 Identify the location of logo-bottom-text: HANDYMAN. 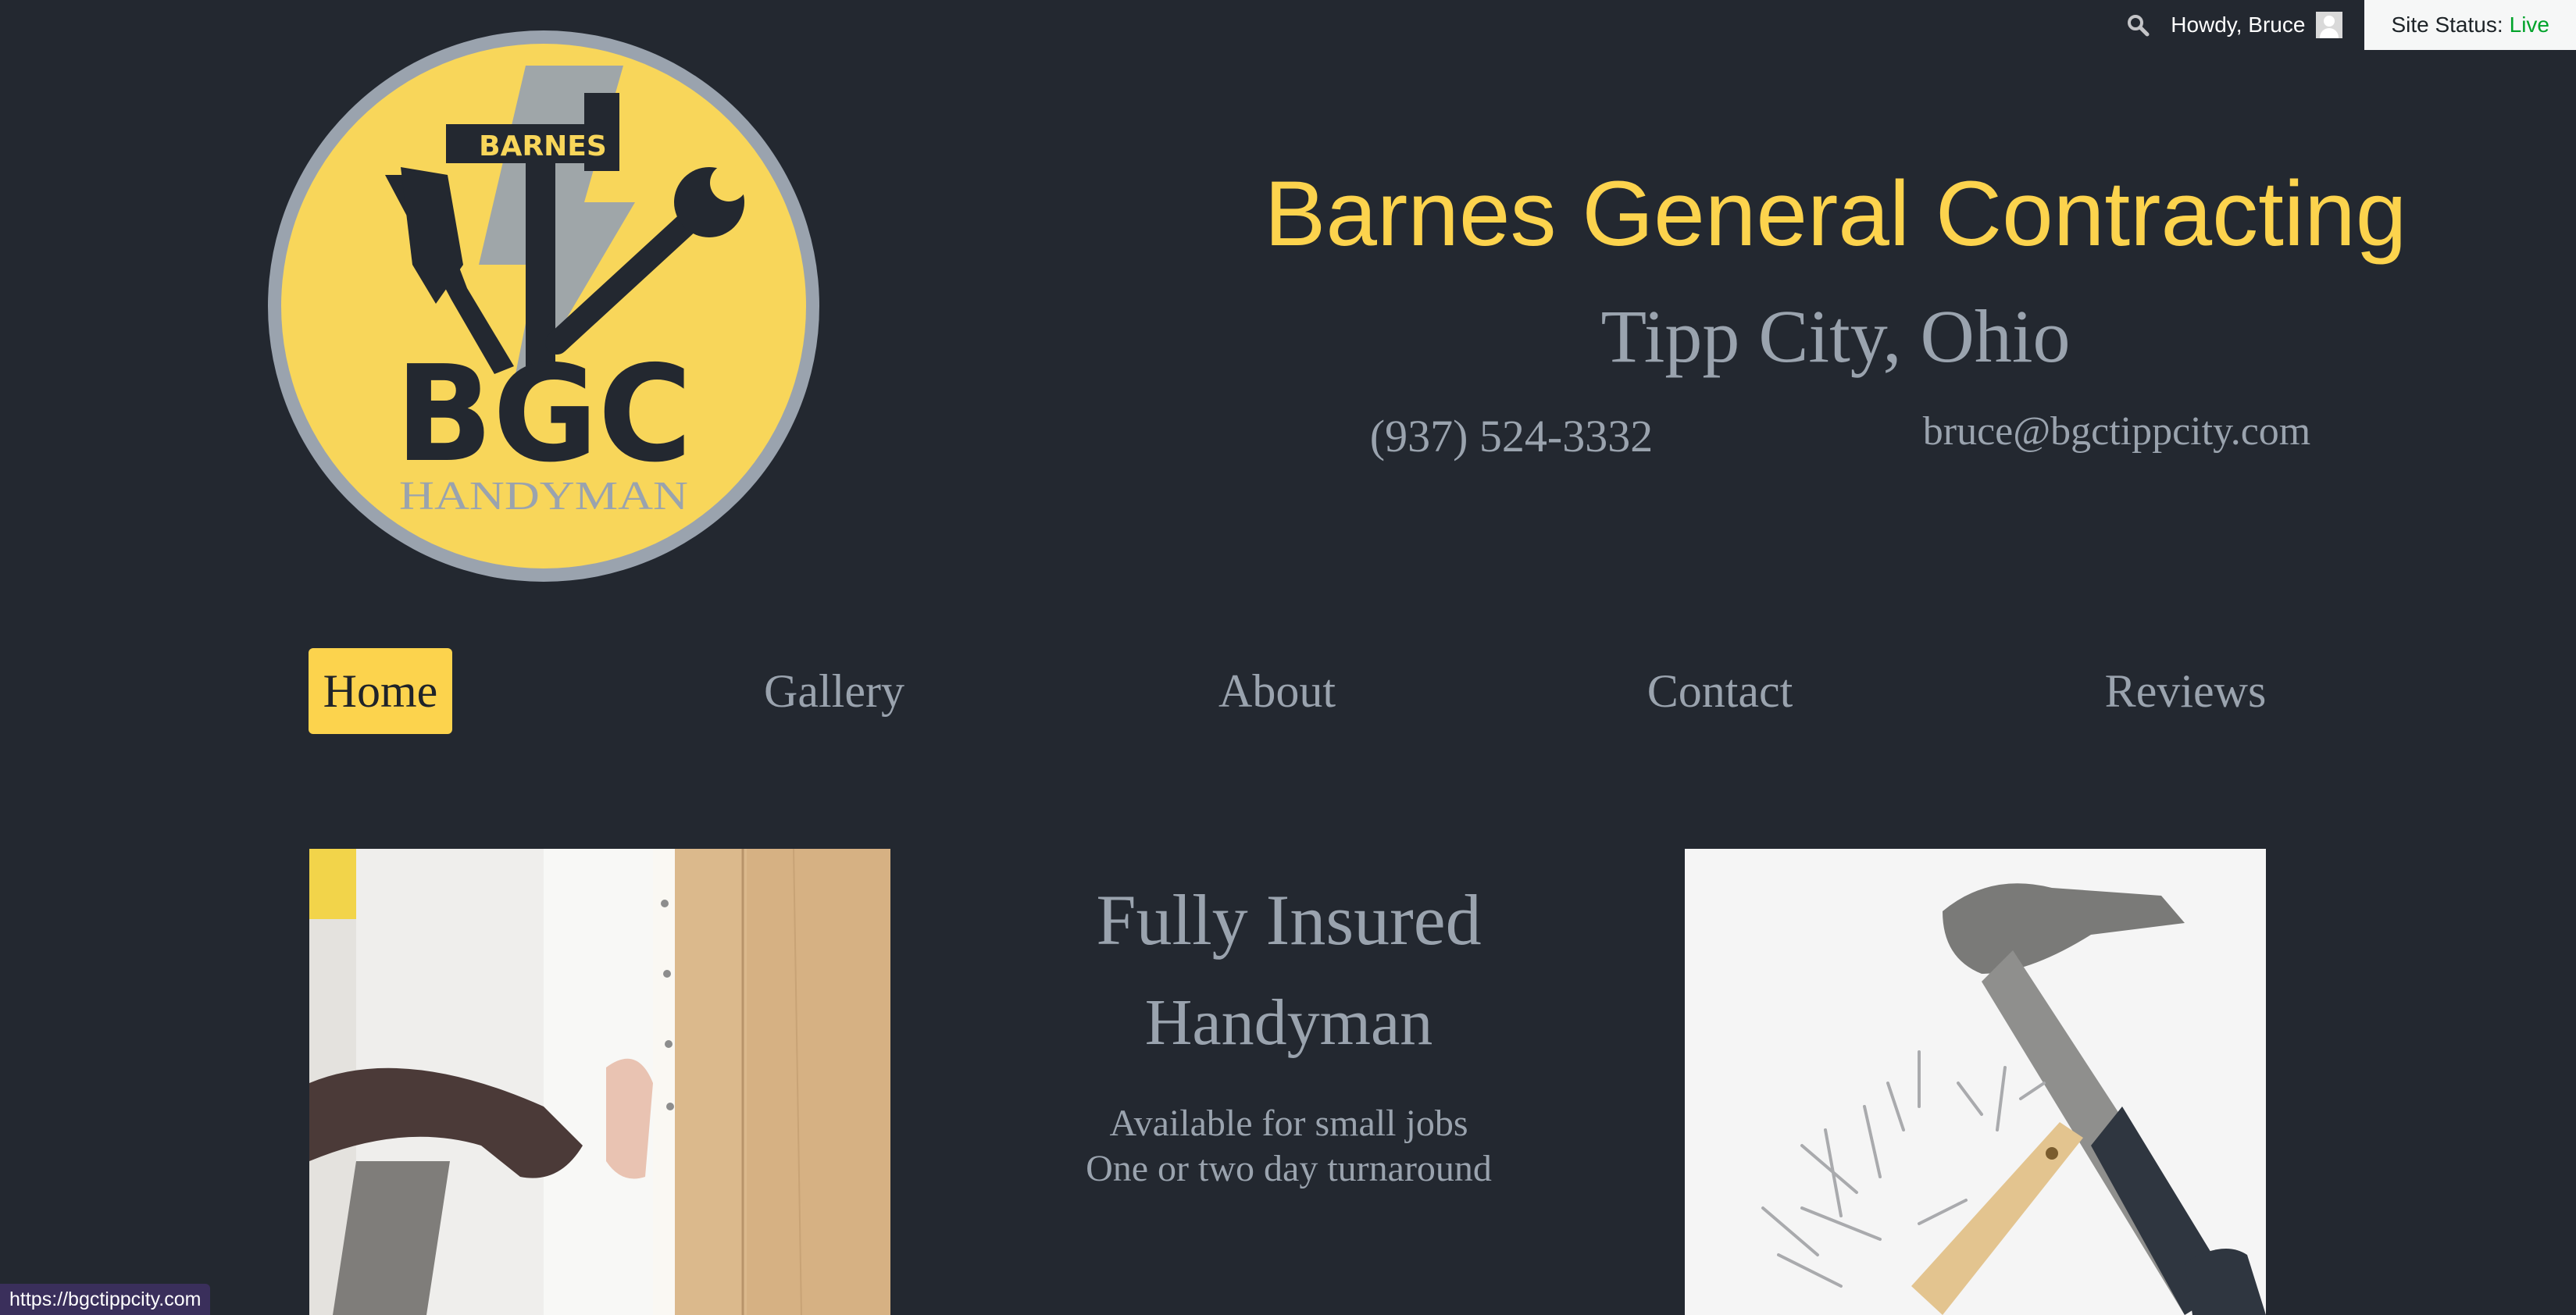
(543, 497).